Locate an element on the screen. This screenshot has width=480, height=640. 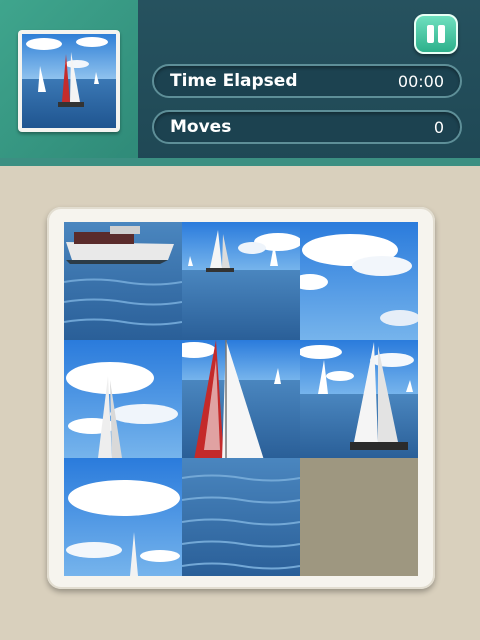
time-elapsed-label: Time Elapsed is located at coordinates (234, 81).